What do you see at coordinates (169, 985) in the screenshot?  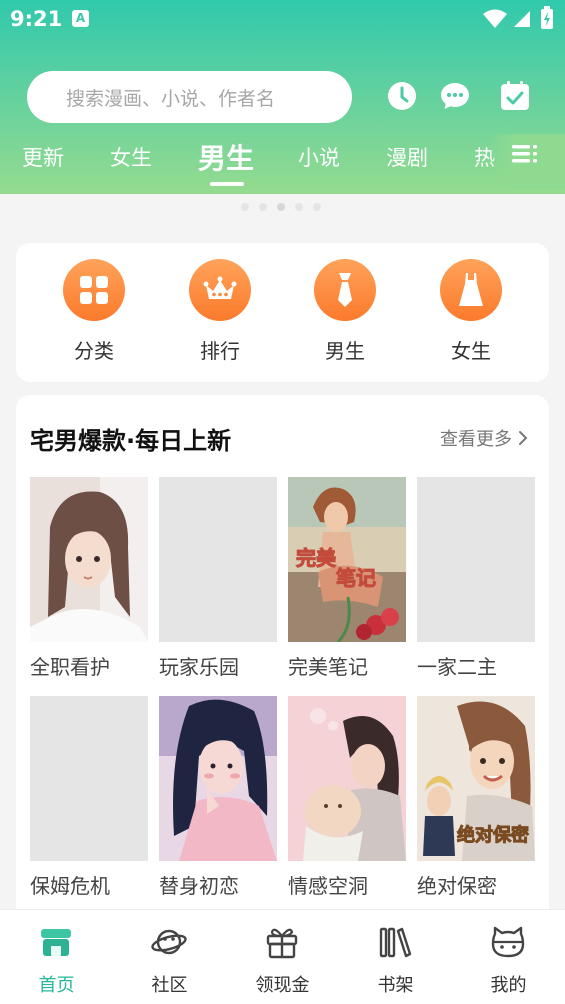 I see `nav-label: 社区` at bounding box center [169, 985].